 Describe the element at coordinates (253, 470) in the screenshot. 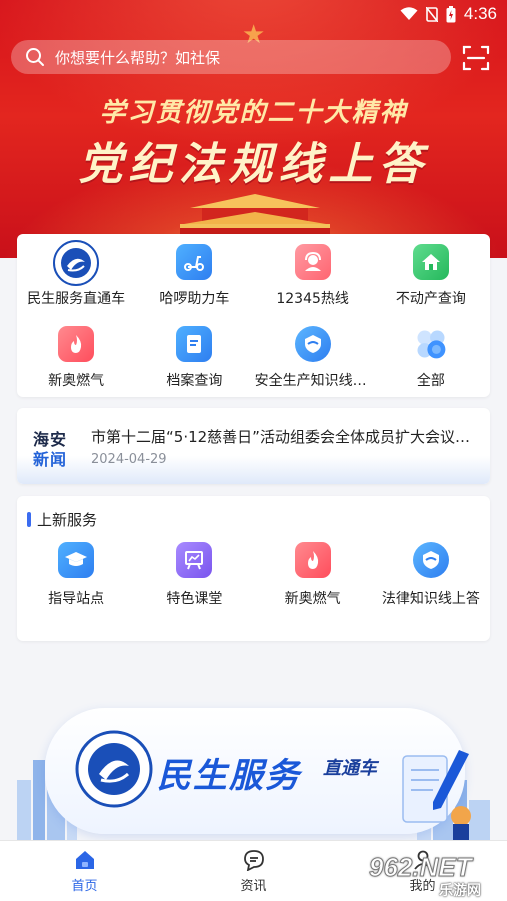

I see `news-wave-decoration` at that location.